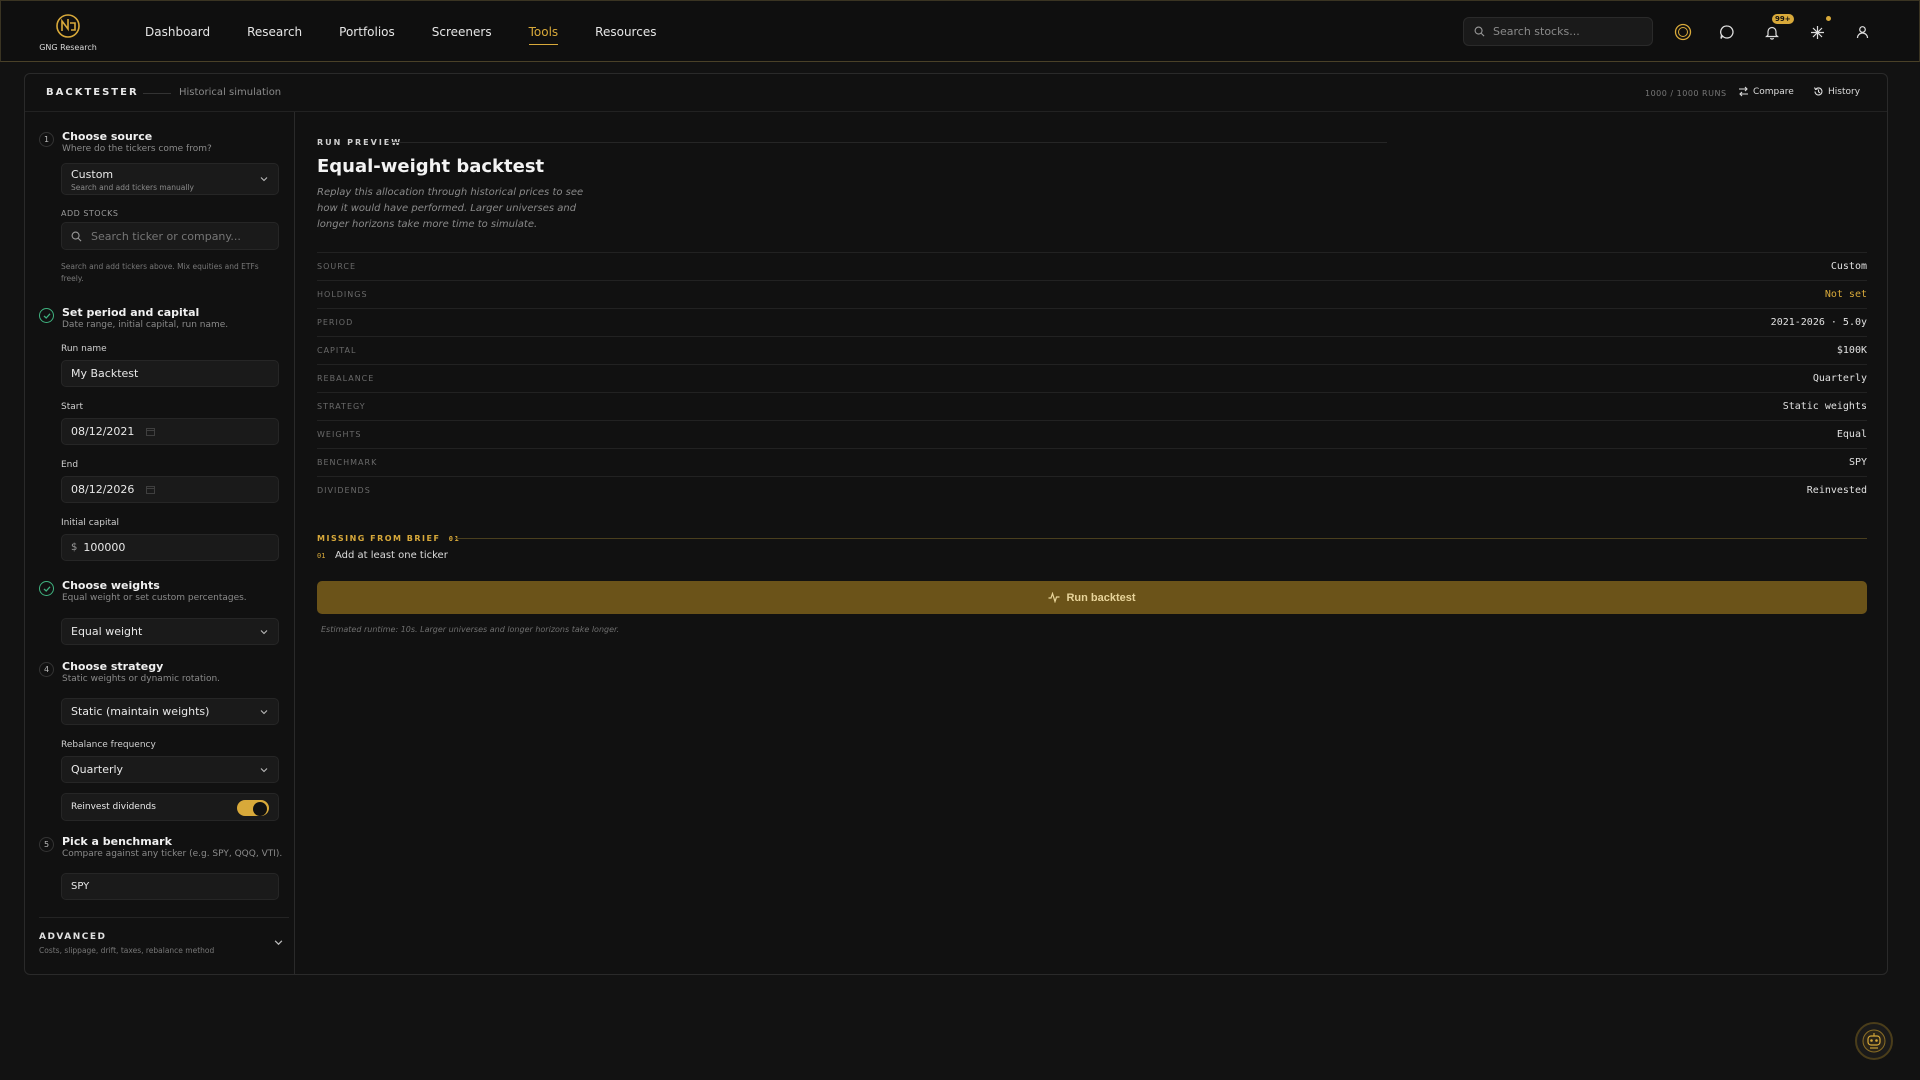 The width and height of the screenshot is (1920, 1080). I want to click on strategy-value: Static (maintain weights), so click(140, 711).